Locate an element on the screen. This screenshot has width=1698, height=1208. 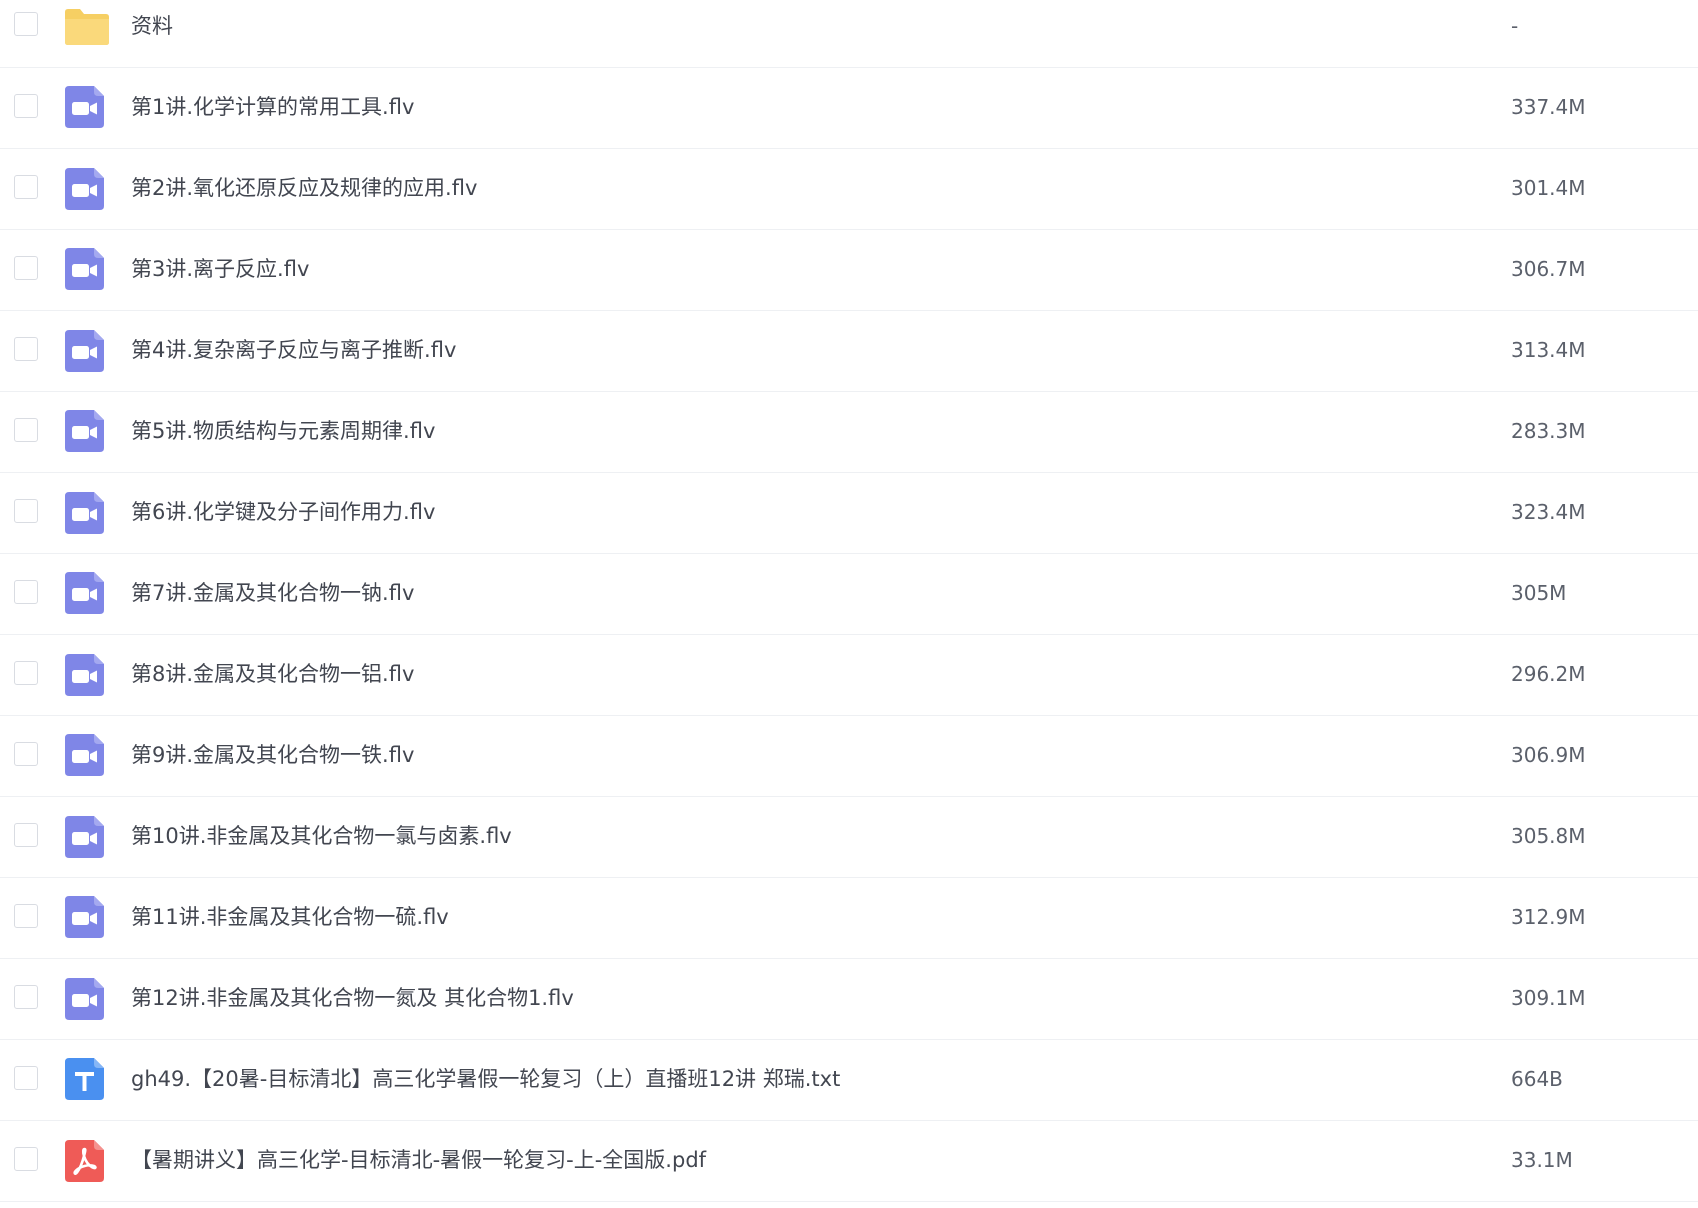
file-name: 【暑期讲义】高三化学-目标清北-暑假一轮复习-上-全国版.pdf is located at coordinates (418, 1160).